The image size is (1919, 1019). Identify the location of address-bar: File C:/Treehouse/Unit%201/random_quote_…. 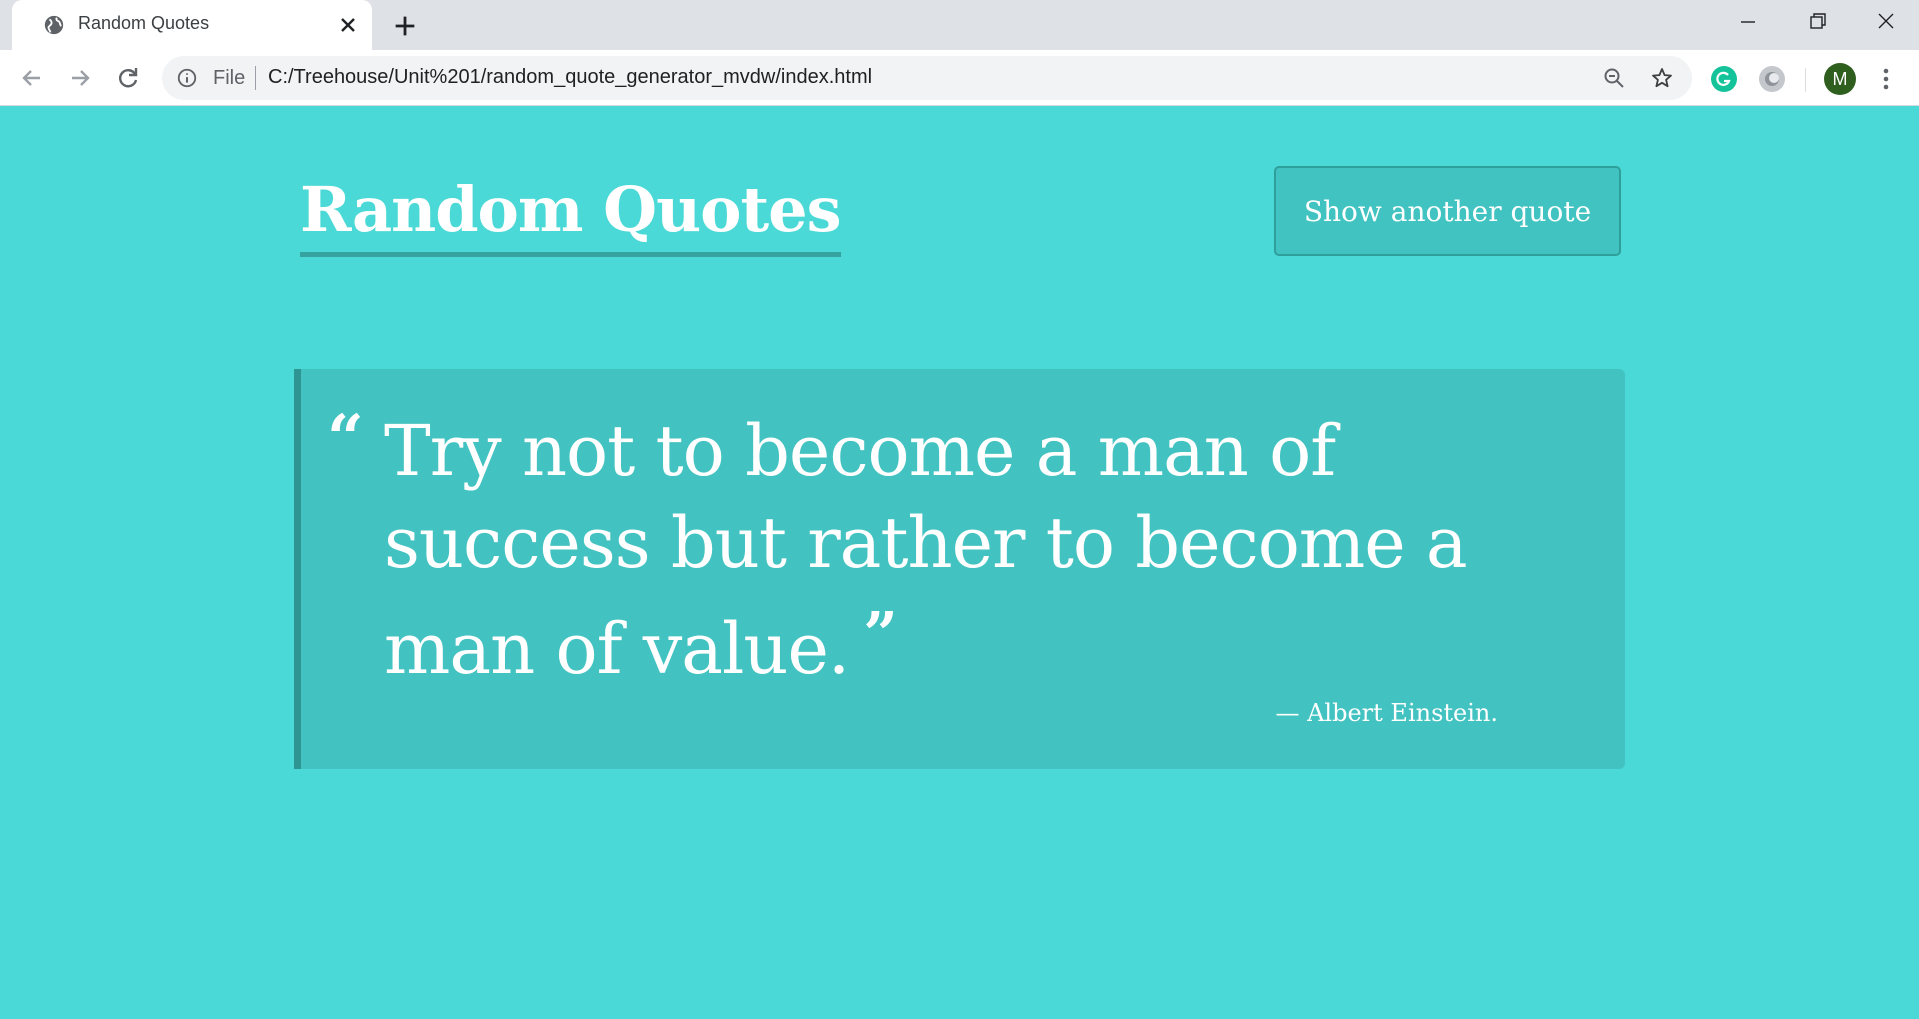
(927, 78).